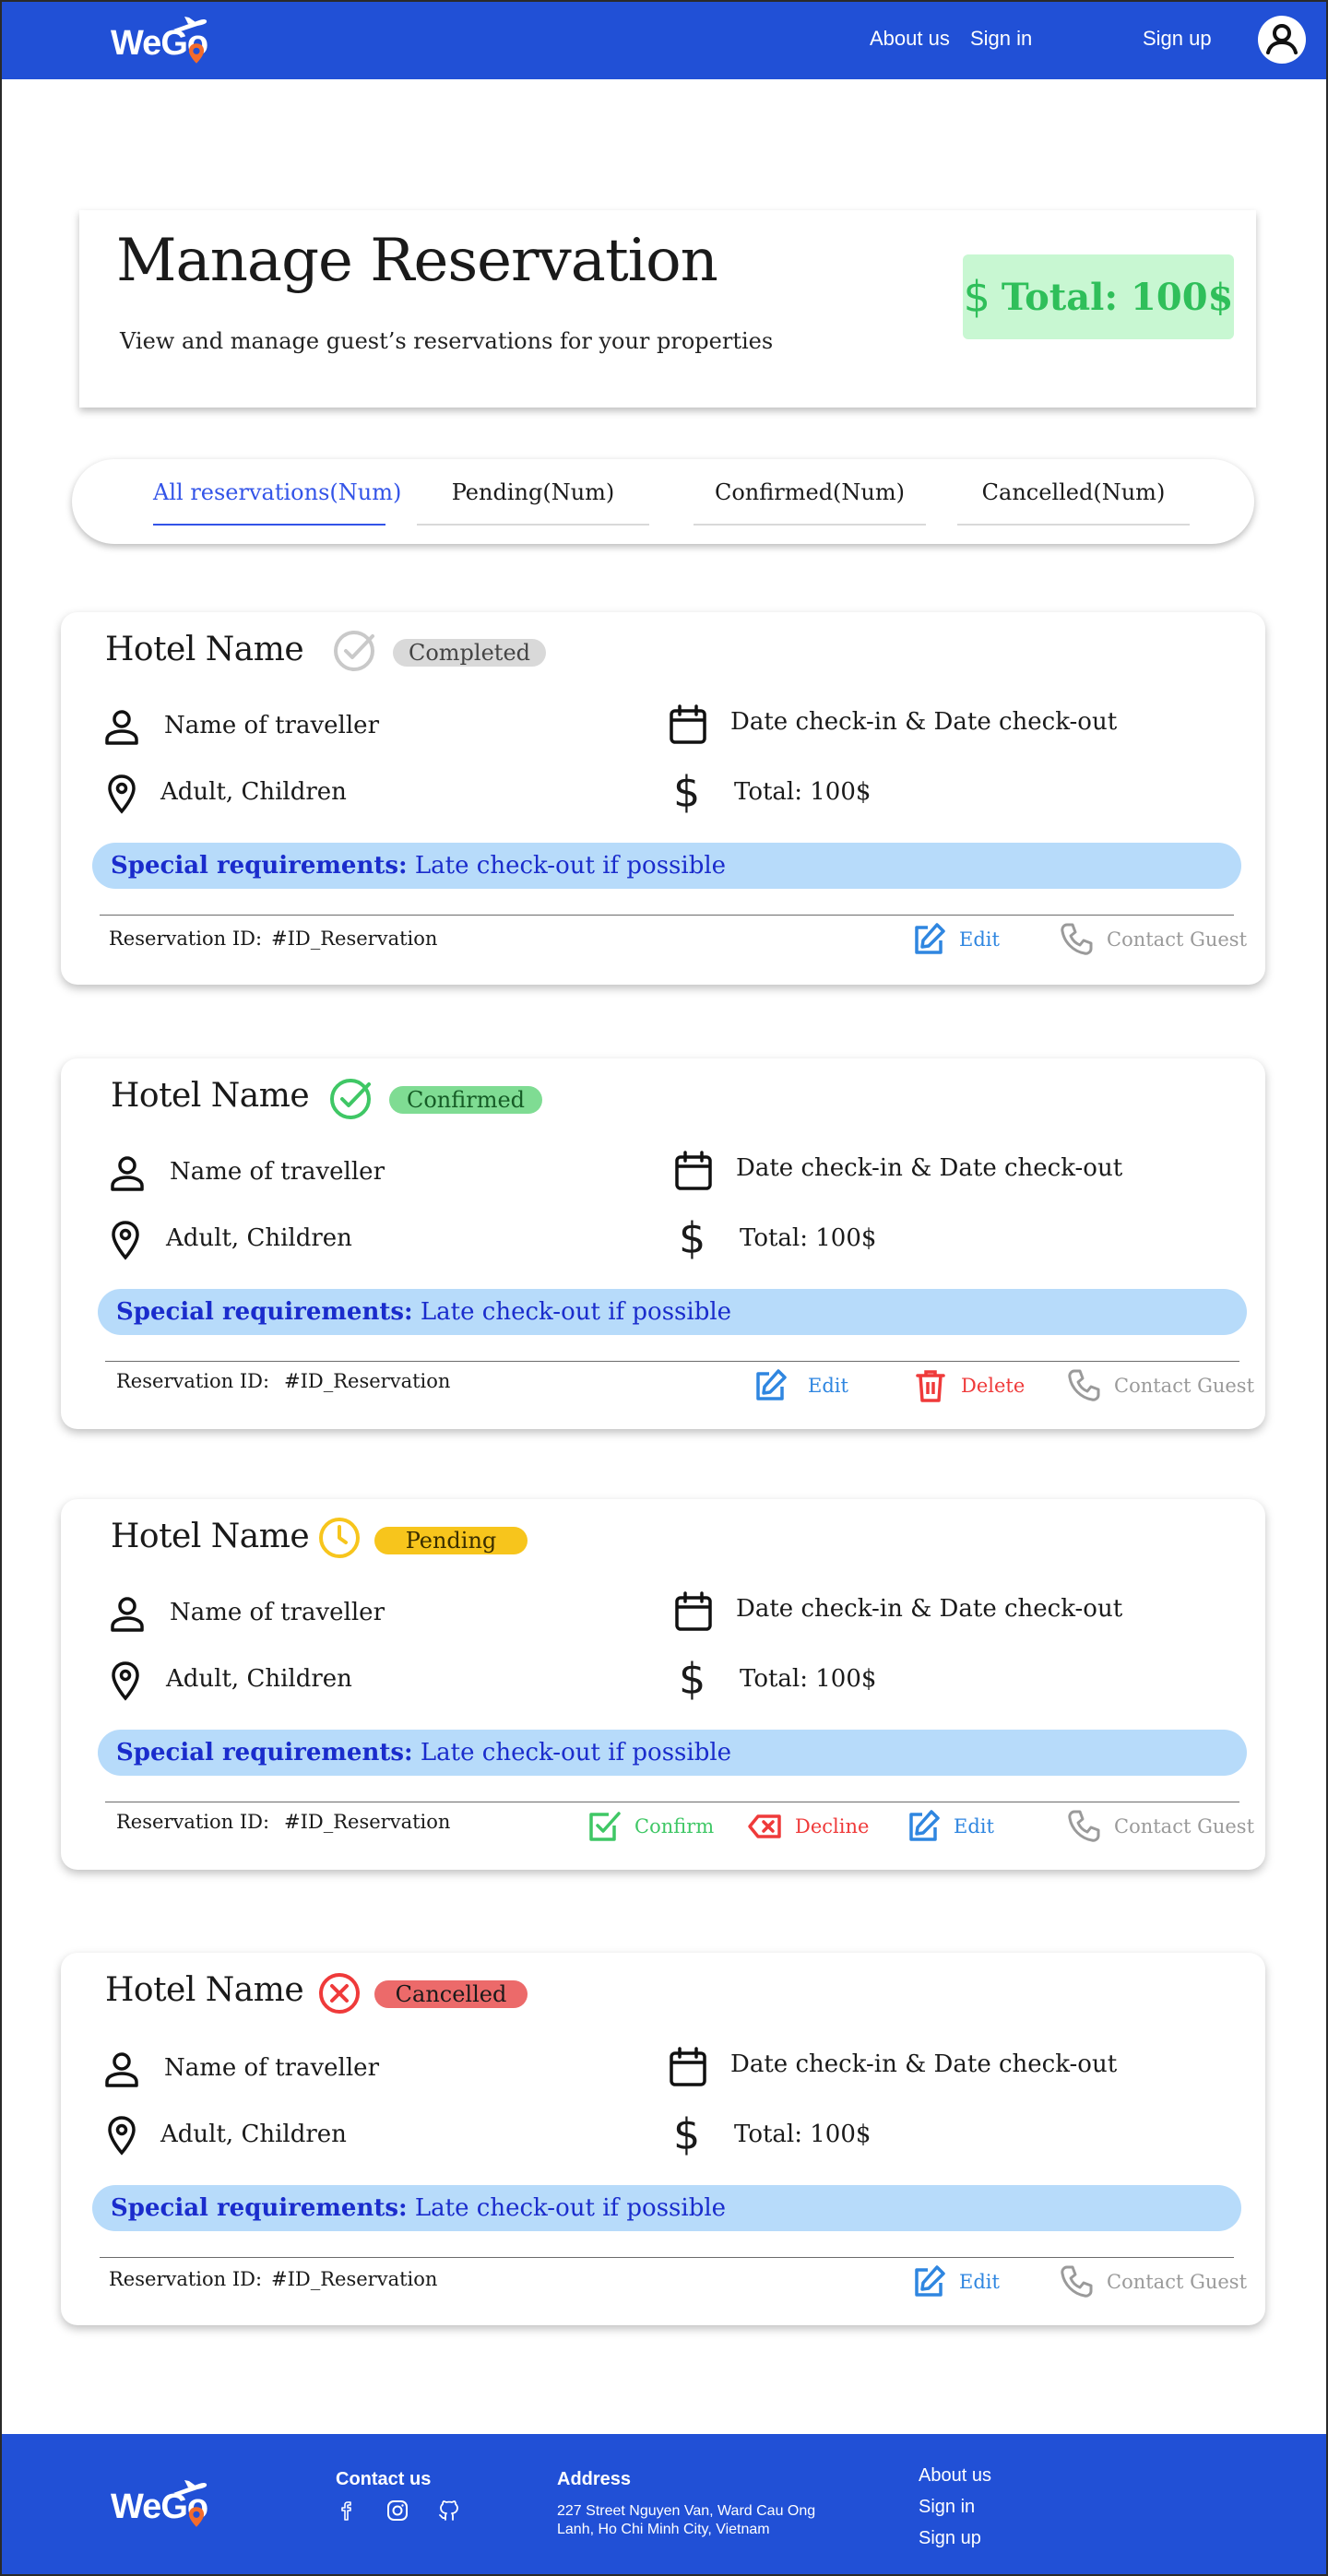  I want to click on footer-sign-in-link: Sign in, so click(947, 2507).